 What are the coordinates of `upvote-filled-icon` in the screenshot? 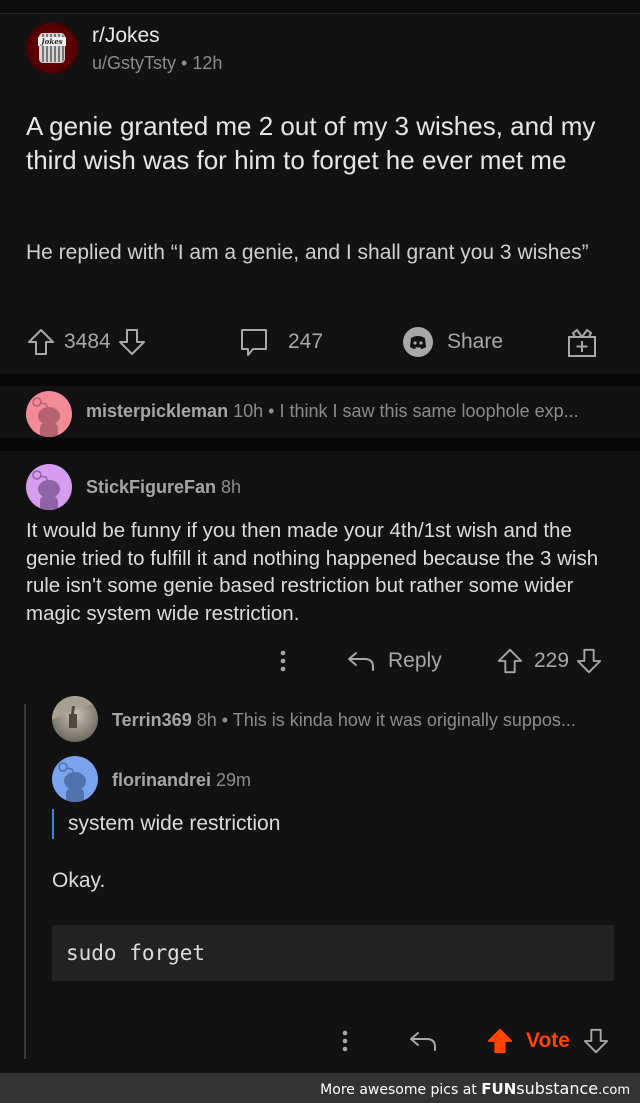 It's located at (500, 1041).